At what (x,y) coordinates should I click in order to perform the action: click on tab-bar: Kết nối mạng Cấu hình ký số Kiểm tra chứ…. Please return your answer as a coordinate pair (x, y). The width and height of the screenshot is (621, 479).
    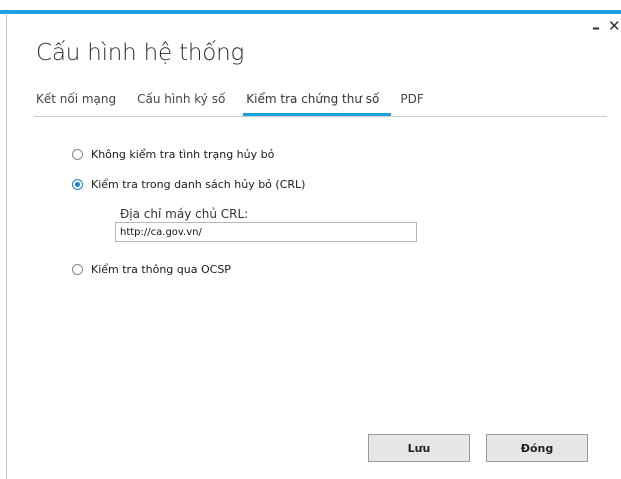
    Looking at the image, I should click on (240, 105).